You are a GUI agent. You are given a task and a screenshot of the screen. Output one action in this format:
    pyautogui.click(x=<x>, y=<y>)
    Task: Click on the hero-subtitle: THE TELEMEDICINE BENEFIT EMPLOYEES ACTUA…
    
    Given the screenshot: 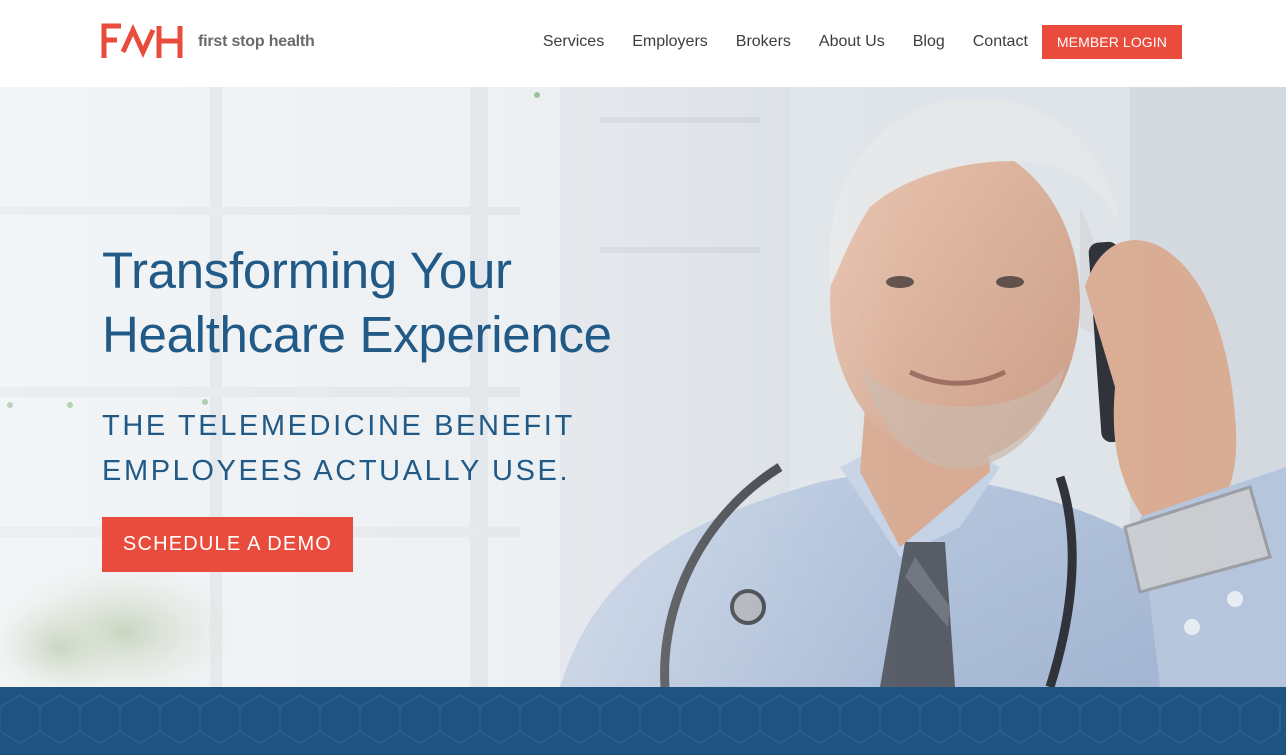 What is the action you would take?
    pyautogui.click(x=382, y=449)
    